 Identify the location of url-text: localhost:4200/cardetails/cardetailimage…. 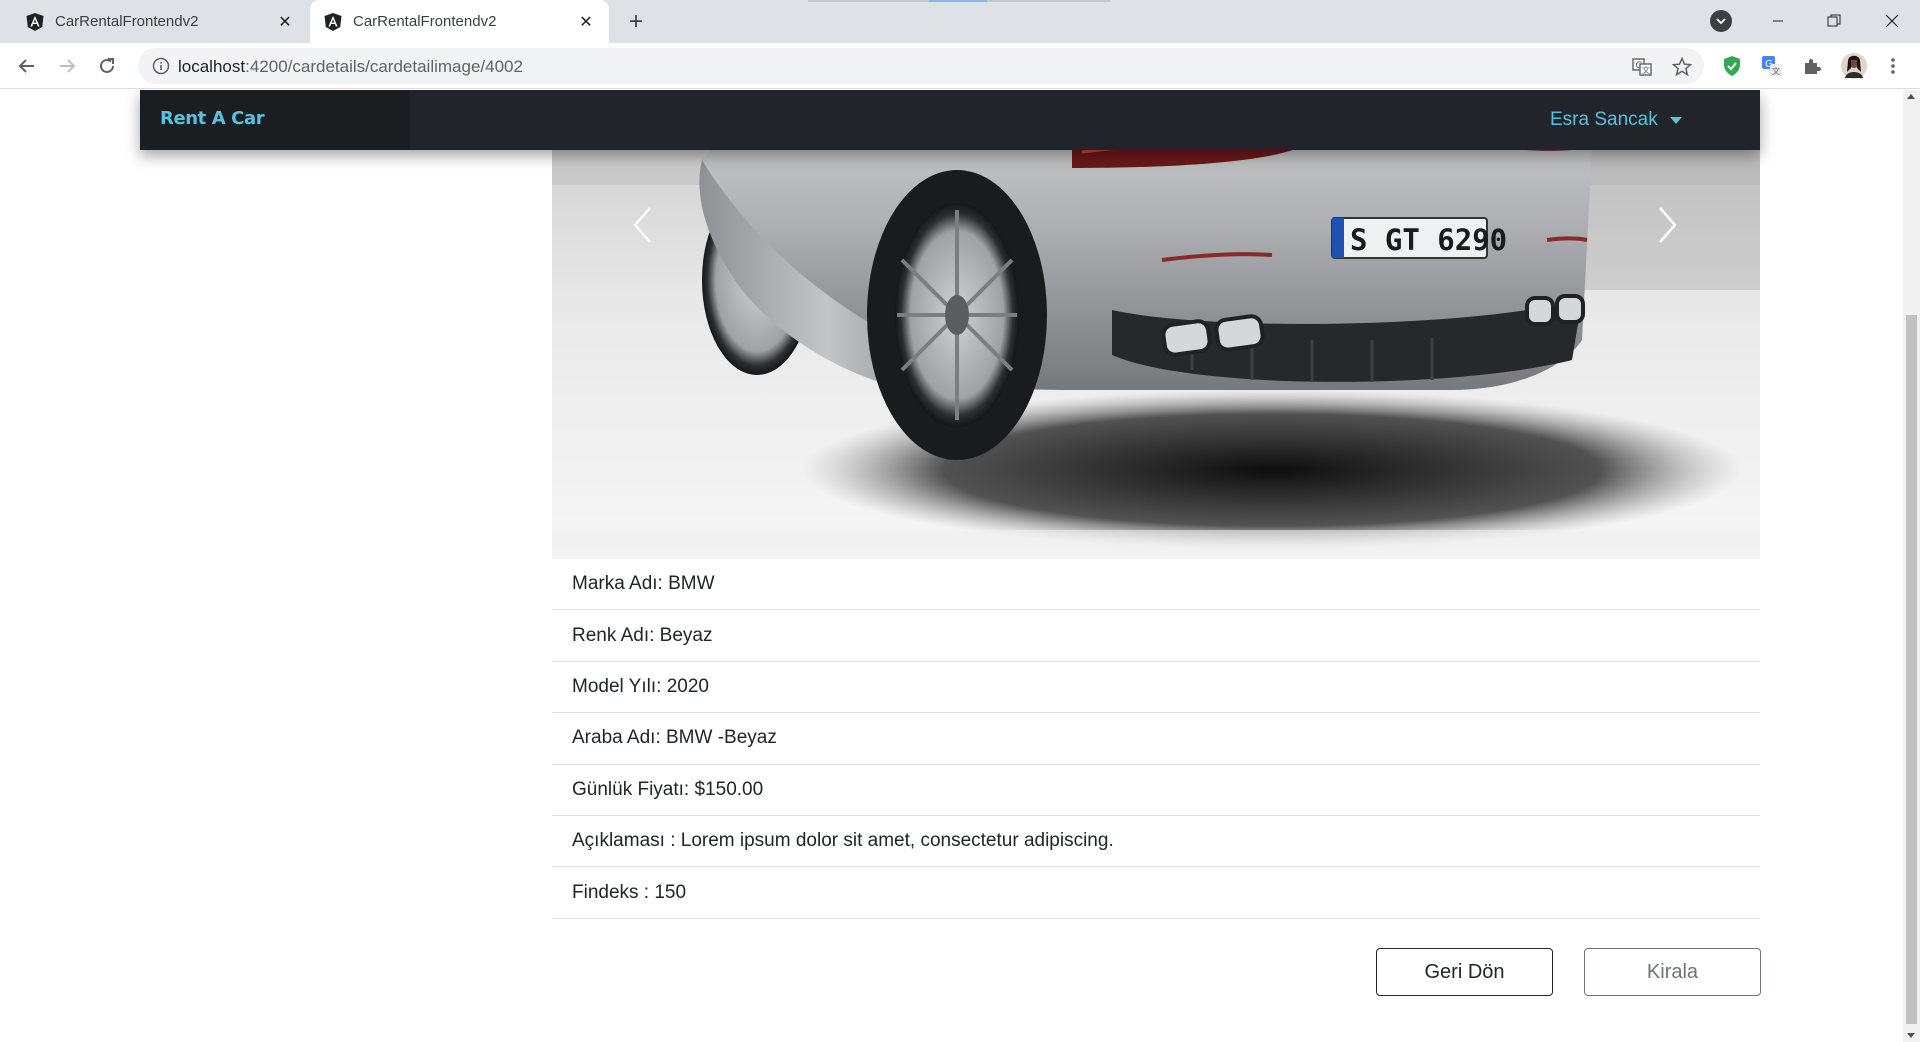
(350, 67).